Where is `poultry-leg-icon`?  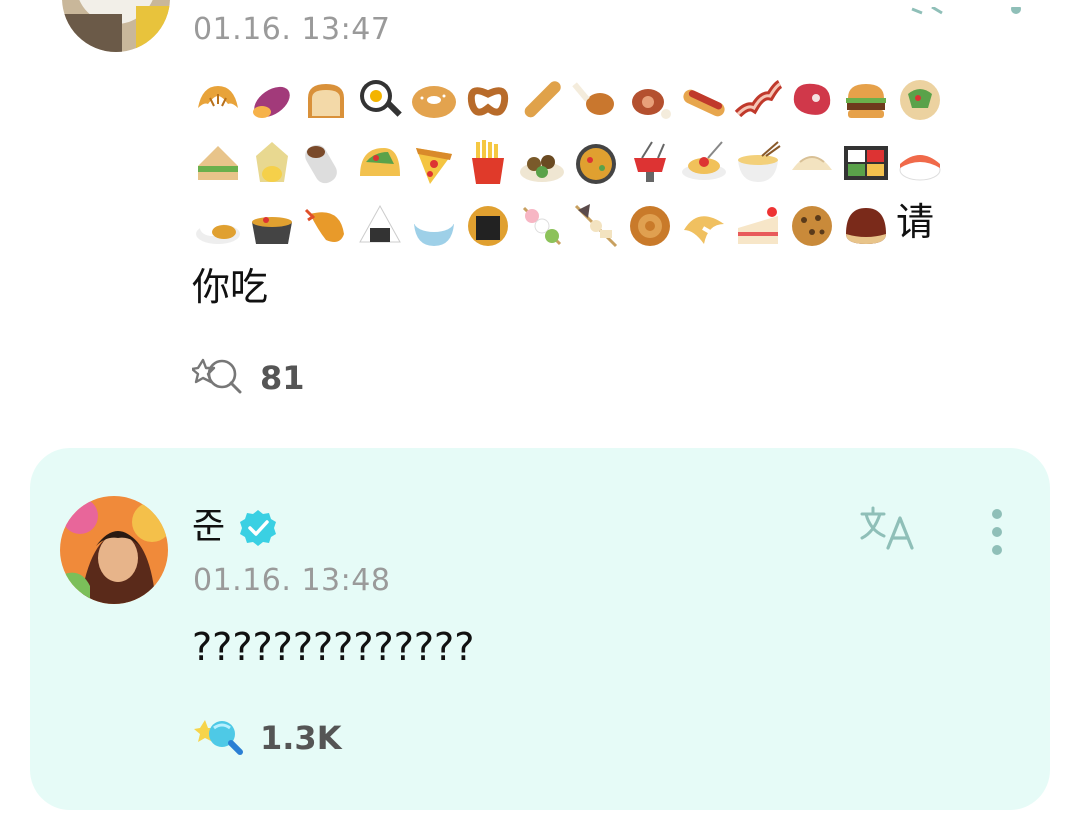
poultry-leg-icon is located at coordinates (596, 100).